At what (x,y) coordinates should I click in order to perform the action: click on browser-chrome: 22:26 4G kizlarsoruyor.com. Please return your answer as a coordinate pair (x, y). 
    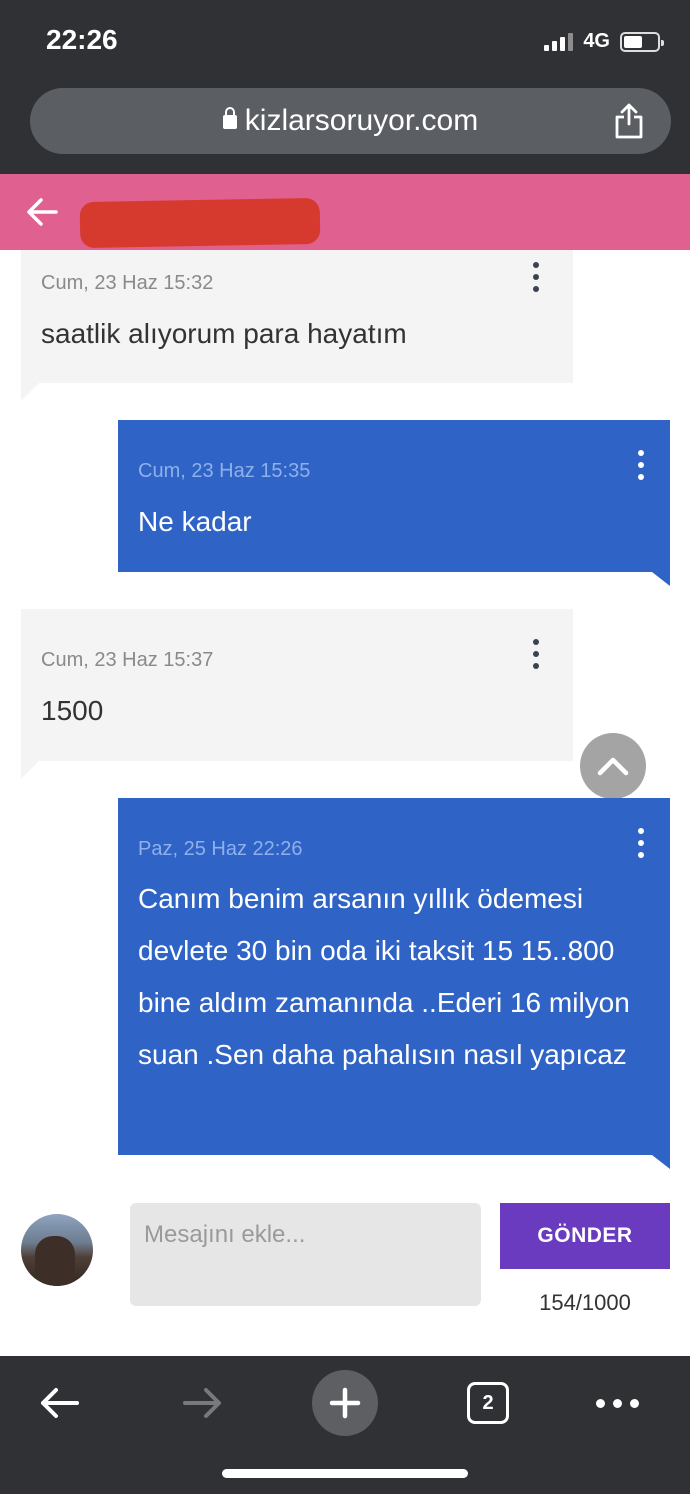
    Looking at the image, I should click on (345, 87).